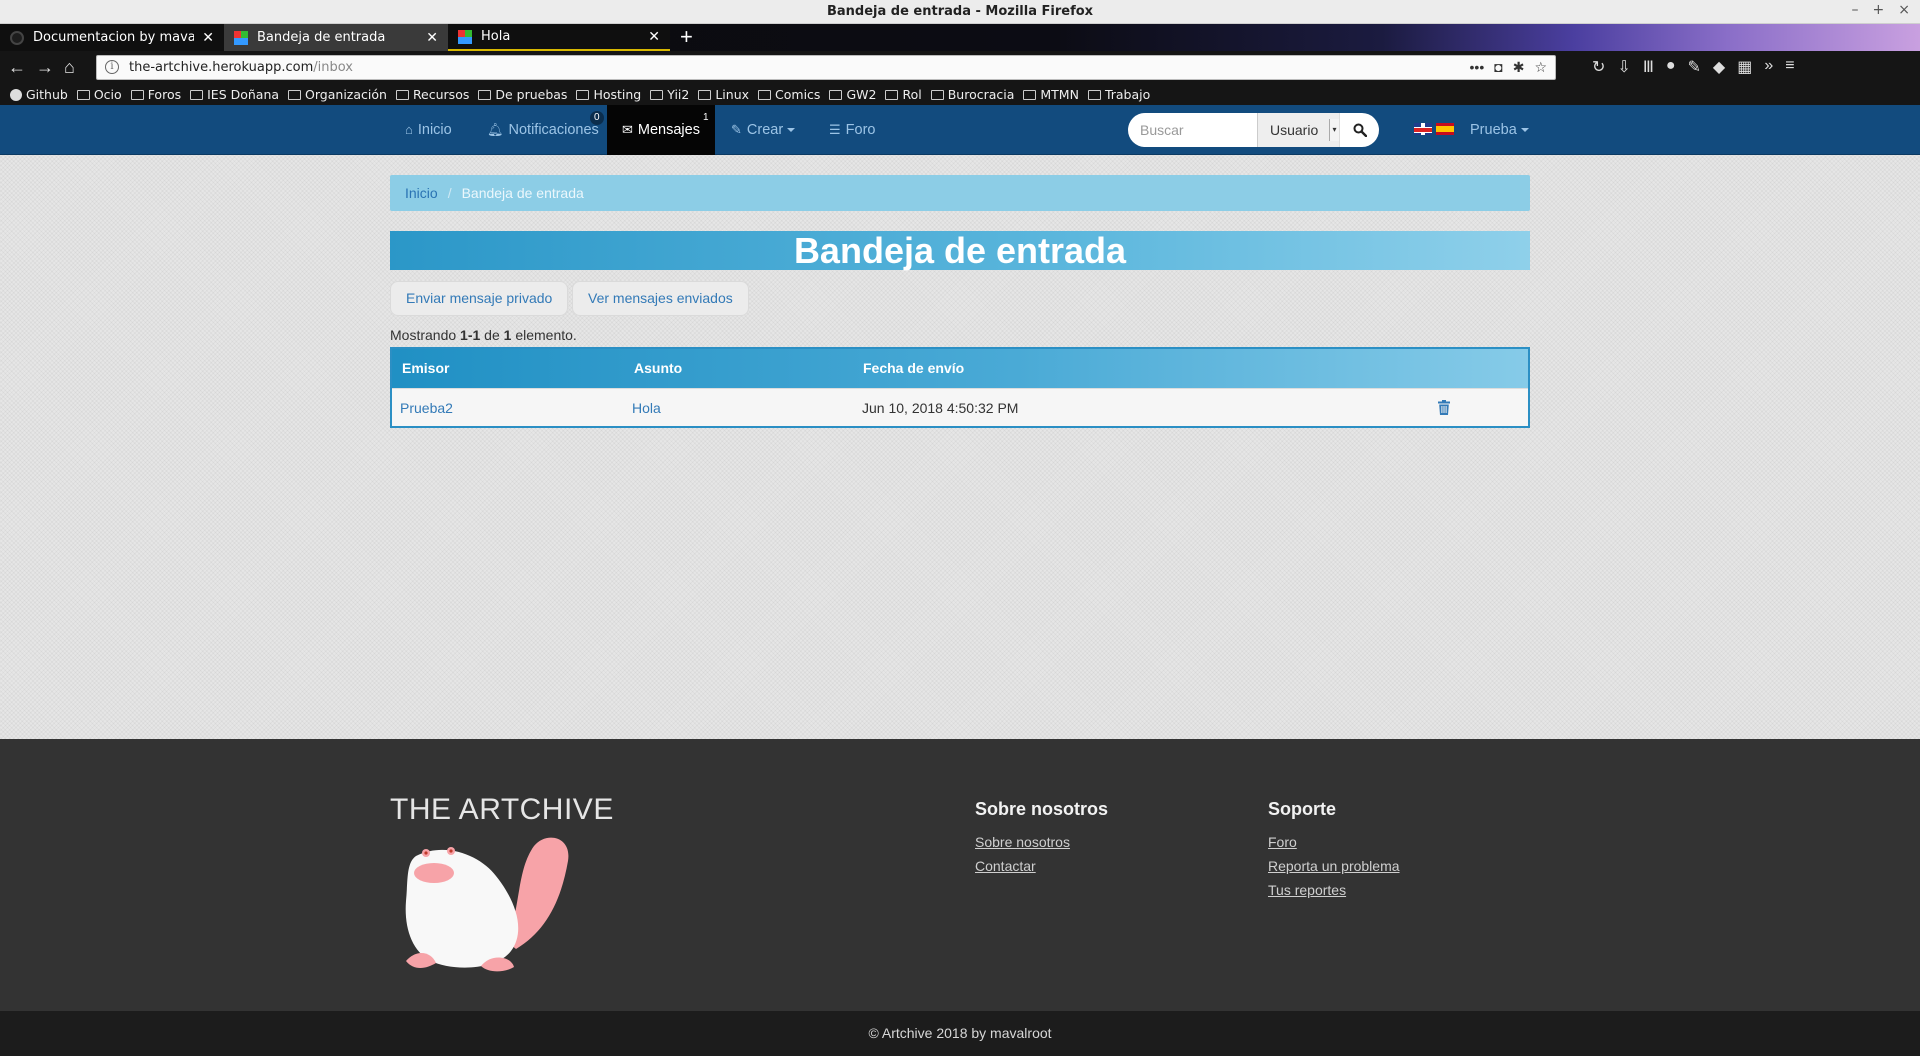  Describe the element at coordinates (1298, 130) in the screenshot. I see `search-type-select: Usuario ▾` at that location.